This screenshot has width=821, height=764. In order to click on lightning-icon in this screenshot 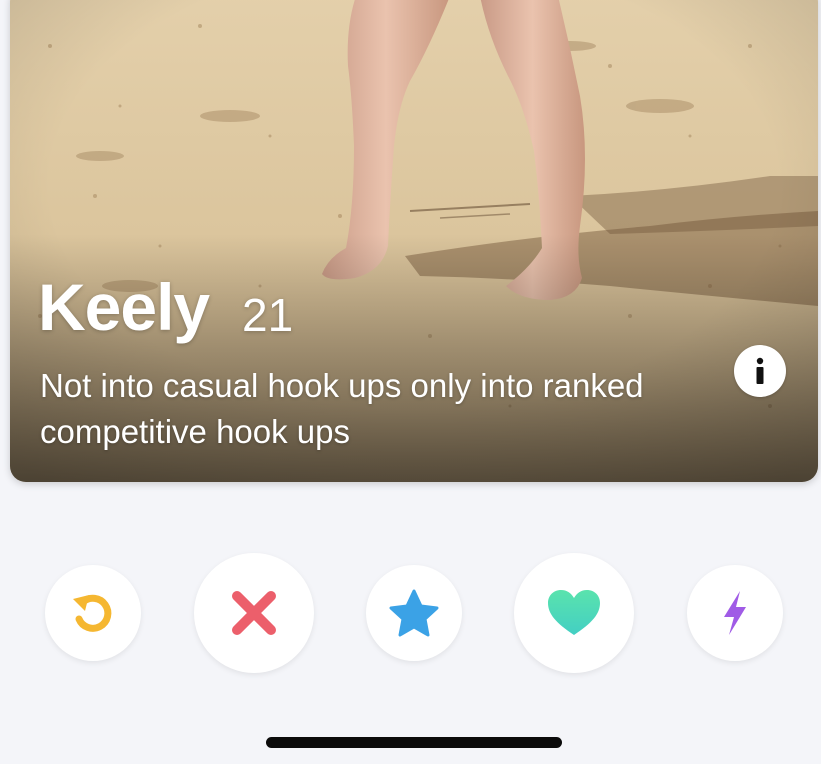, I will do `click(735, 613)`.